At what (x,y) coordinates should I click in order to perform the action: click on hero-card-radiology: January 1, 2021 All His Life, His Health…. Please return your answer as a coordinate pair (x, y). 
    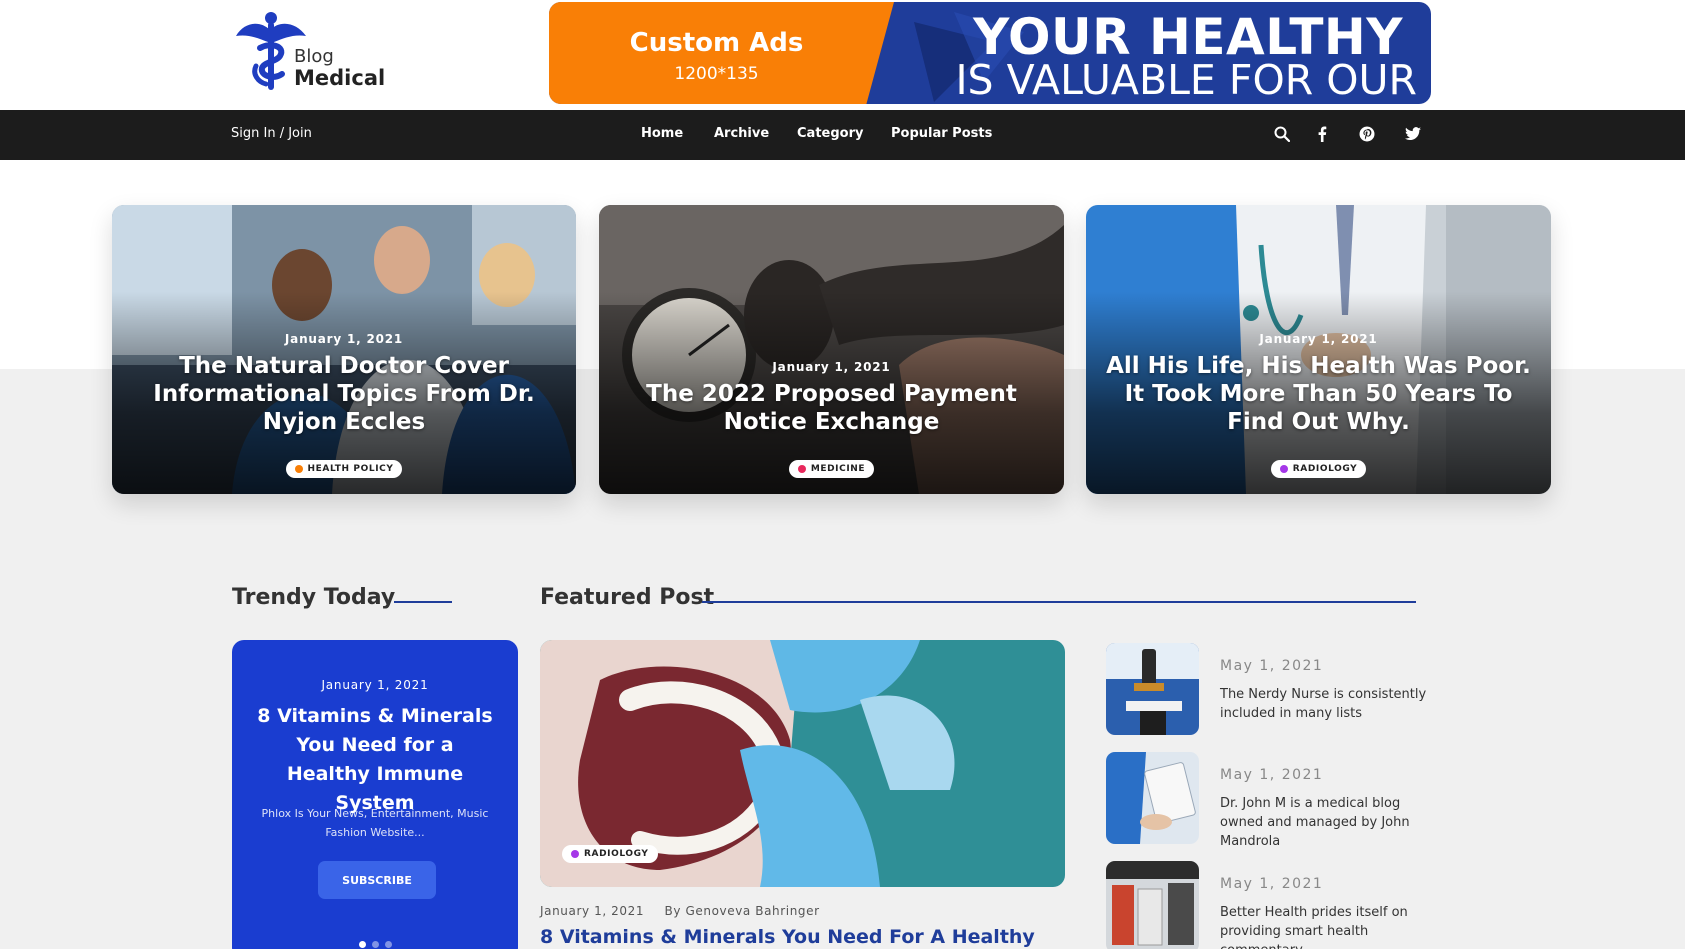
    Looking at the image, I should click on (1318, 349).